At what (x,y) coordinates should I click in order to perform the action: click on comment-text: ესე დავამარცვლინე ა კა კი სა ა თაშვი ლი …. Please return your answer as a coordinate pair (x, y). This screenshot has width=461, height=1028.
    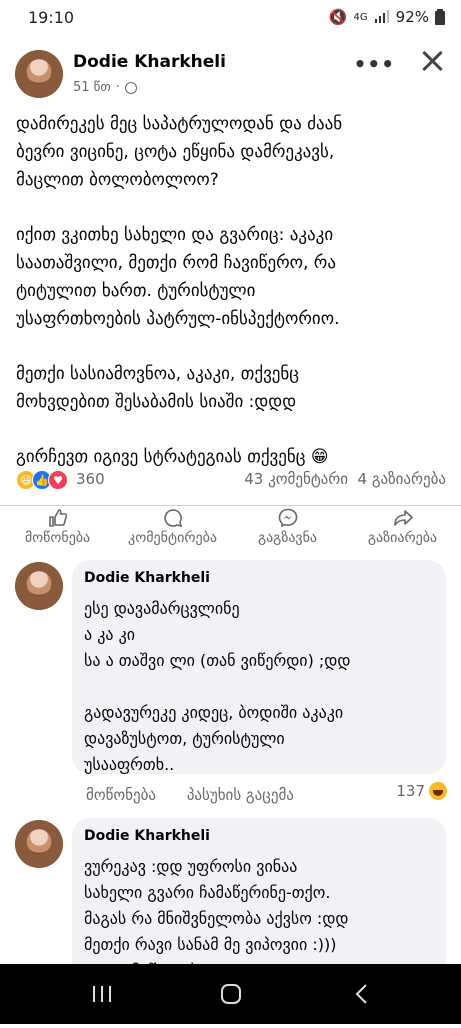
    Looking at the image, I should click on (217, 686).